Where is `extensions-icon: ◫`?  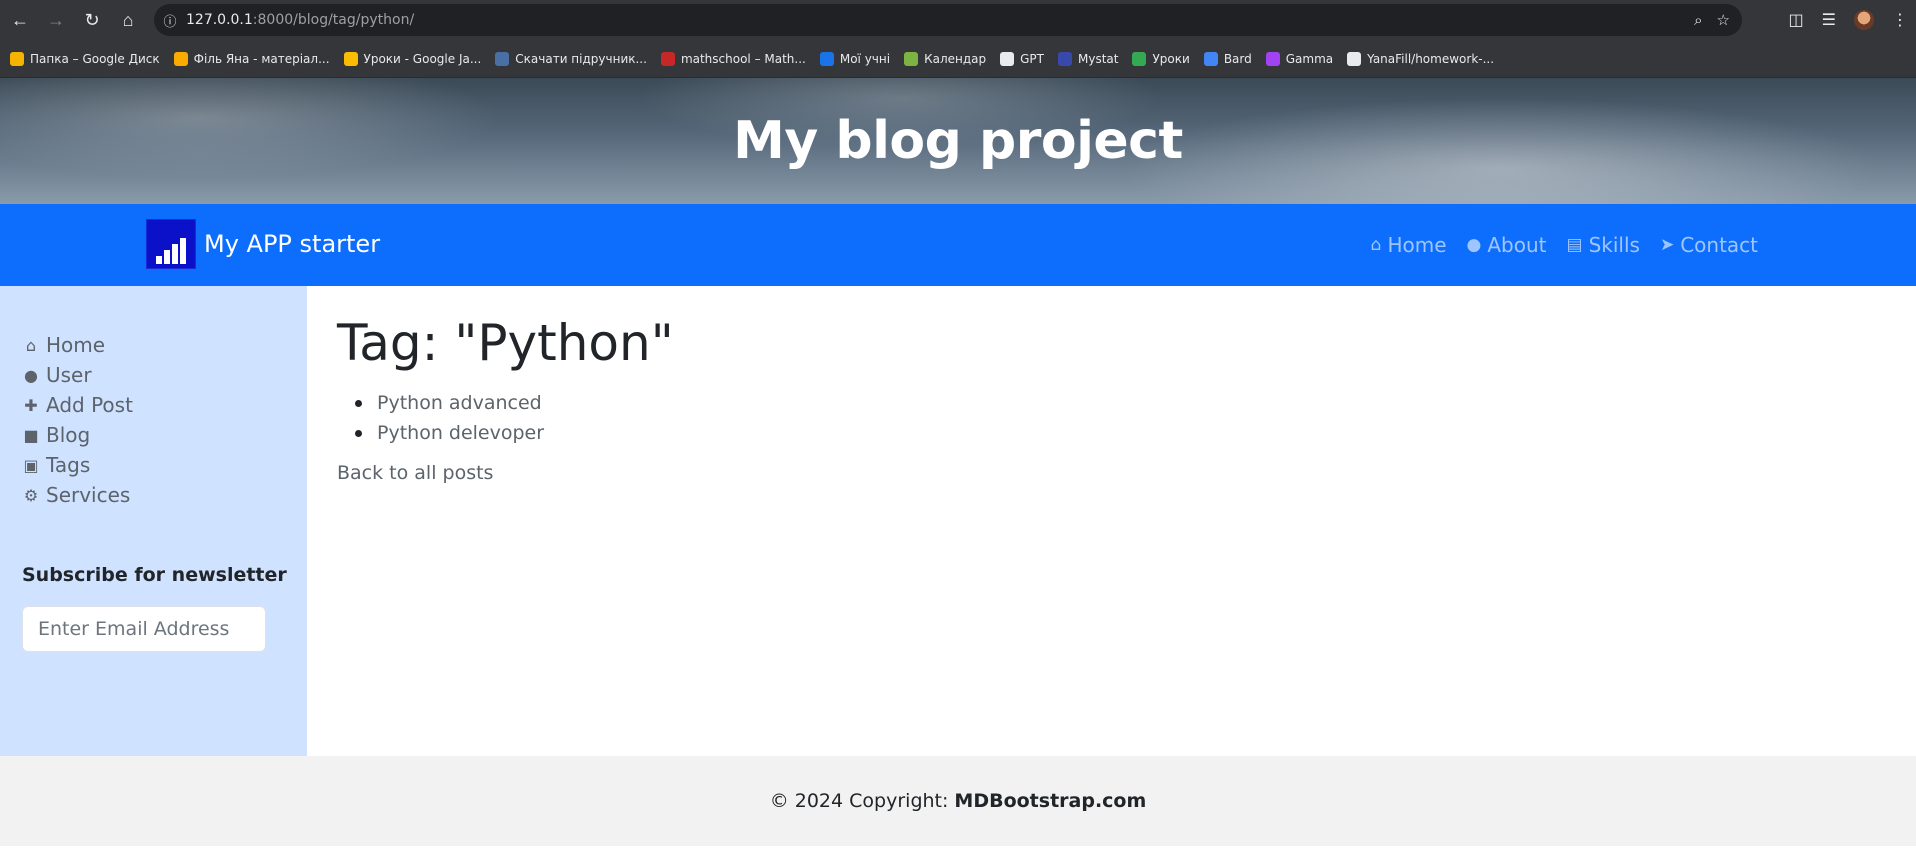
extensions-icon: ◫ is located at coordinates (1796, 20).